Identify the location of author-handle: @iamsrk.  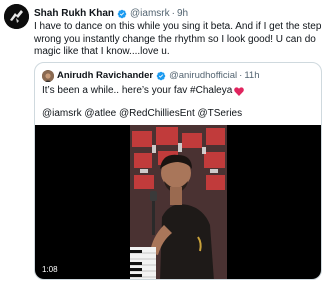
(150, 14).